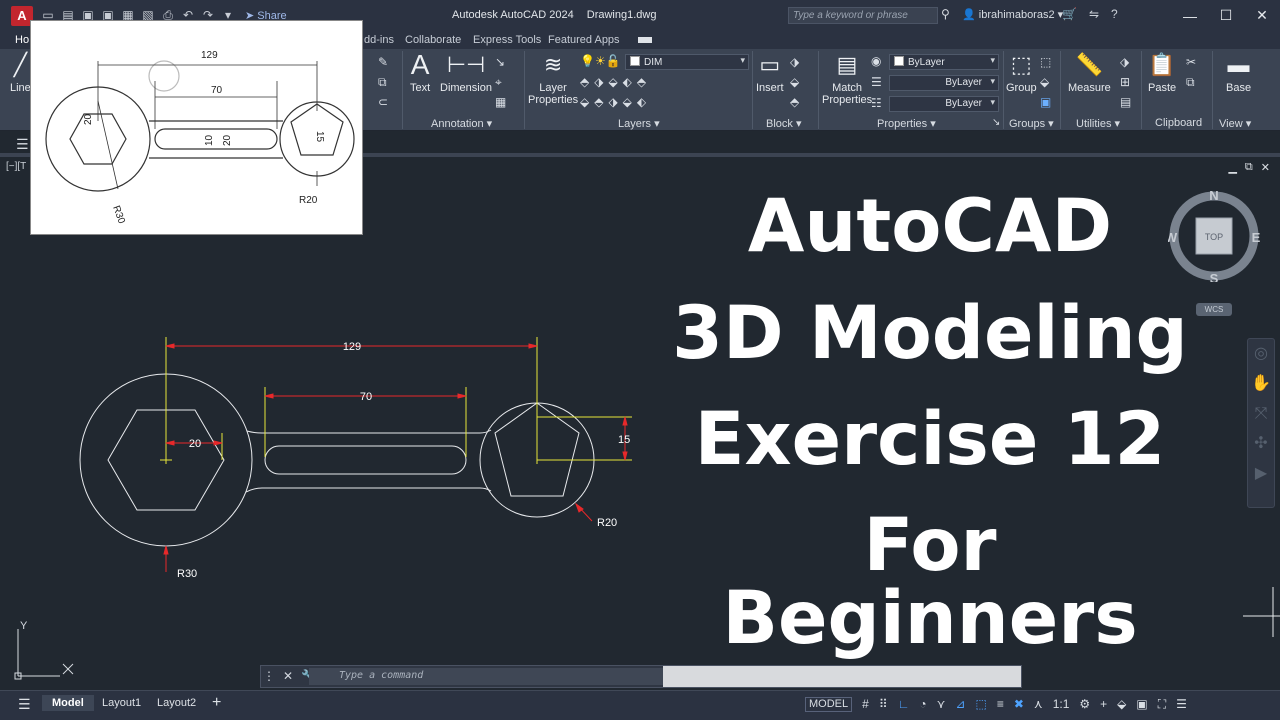  Describe the element at coordinates (288, 676) in the screenshot. I see `command-close-icon: ✕` at that location.